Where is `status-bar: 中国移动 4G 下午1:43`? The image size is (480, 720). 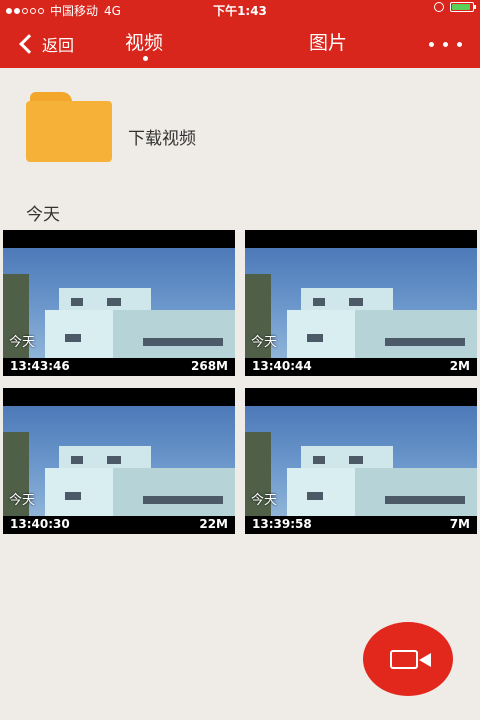 status-bar: 中国移动 4G 下午1:43 is located at coordinates (240, 10).